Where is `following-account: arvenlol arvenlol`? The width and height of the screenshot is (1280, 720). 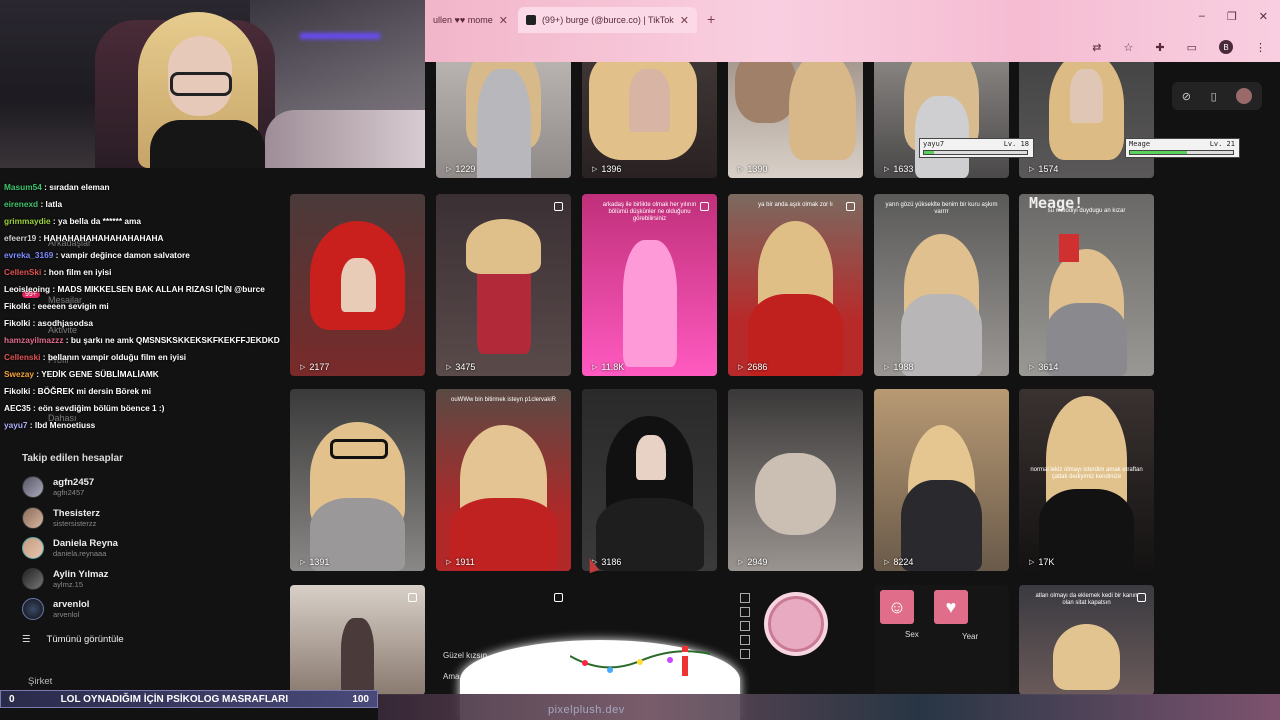 following-account: arvenlol arvenlol is located at coordinates (55, 609).